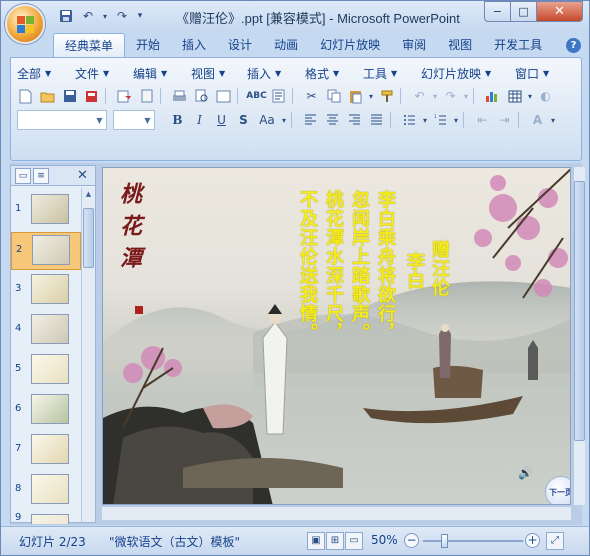 This screenshot has height=556, width=590. Describe the element at coordinates (532, 540) in the screenshot. I see `zoom-in-icon: +` at that location.